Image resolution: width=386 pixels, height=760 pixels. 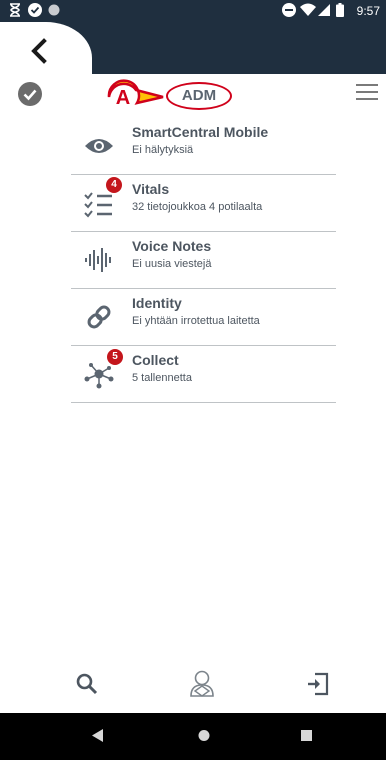 What do you see at coordinates (368, 11) in the screenshot?
I see `status-time: 9:57` at bounding box center [368, 11].